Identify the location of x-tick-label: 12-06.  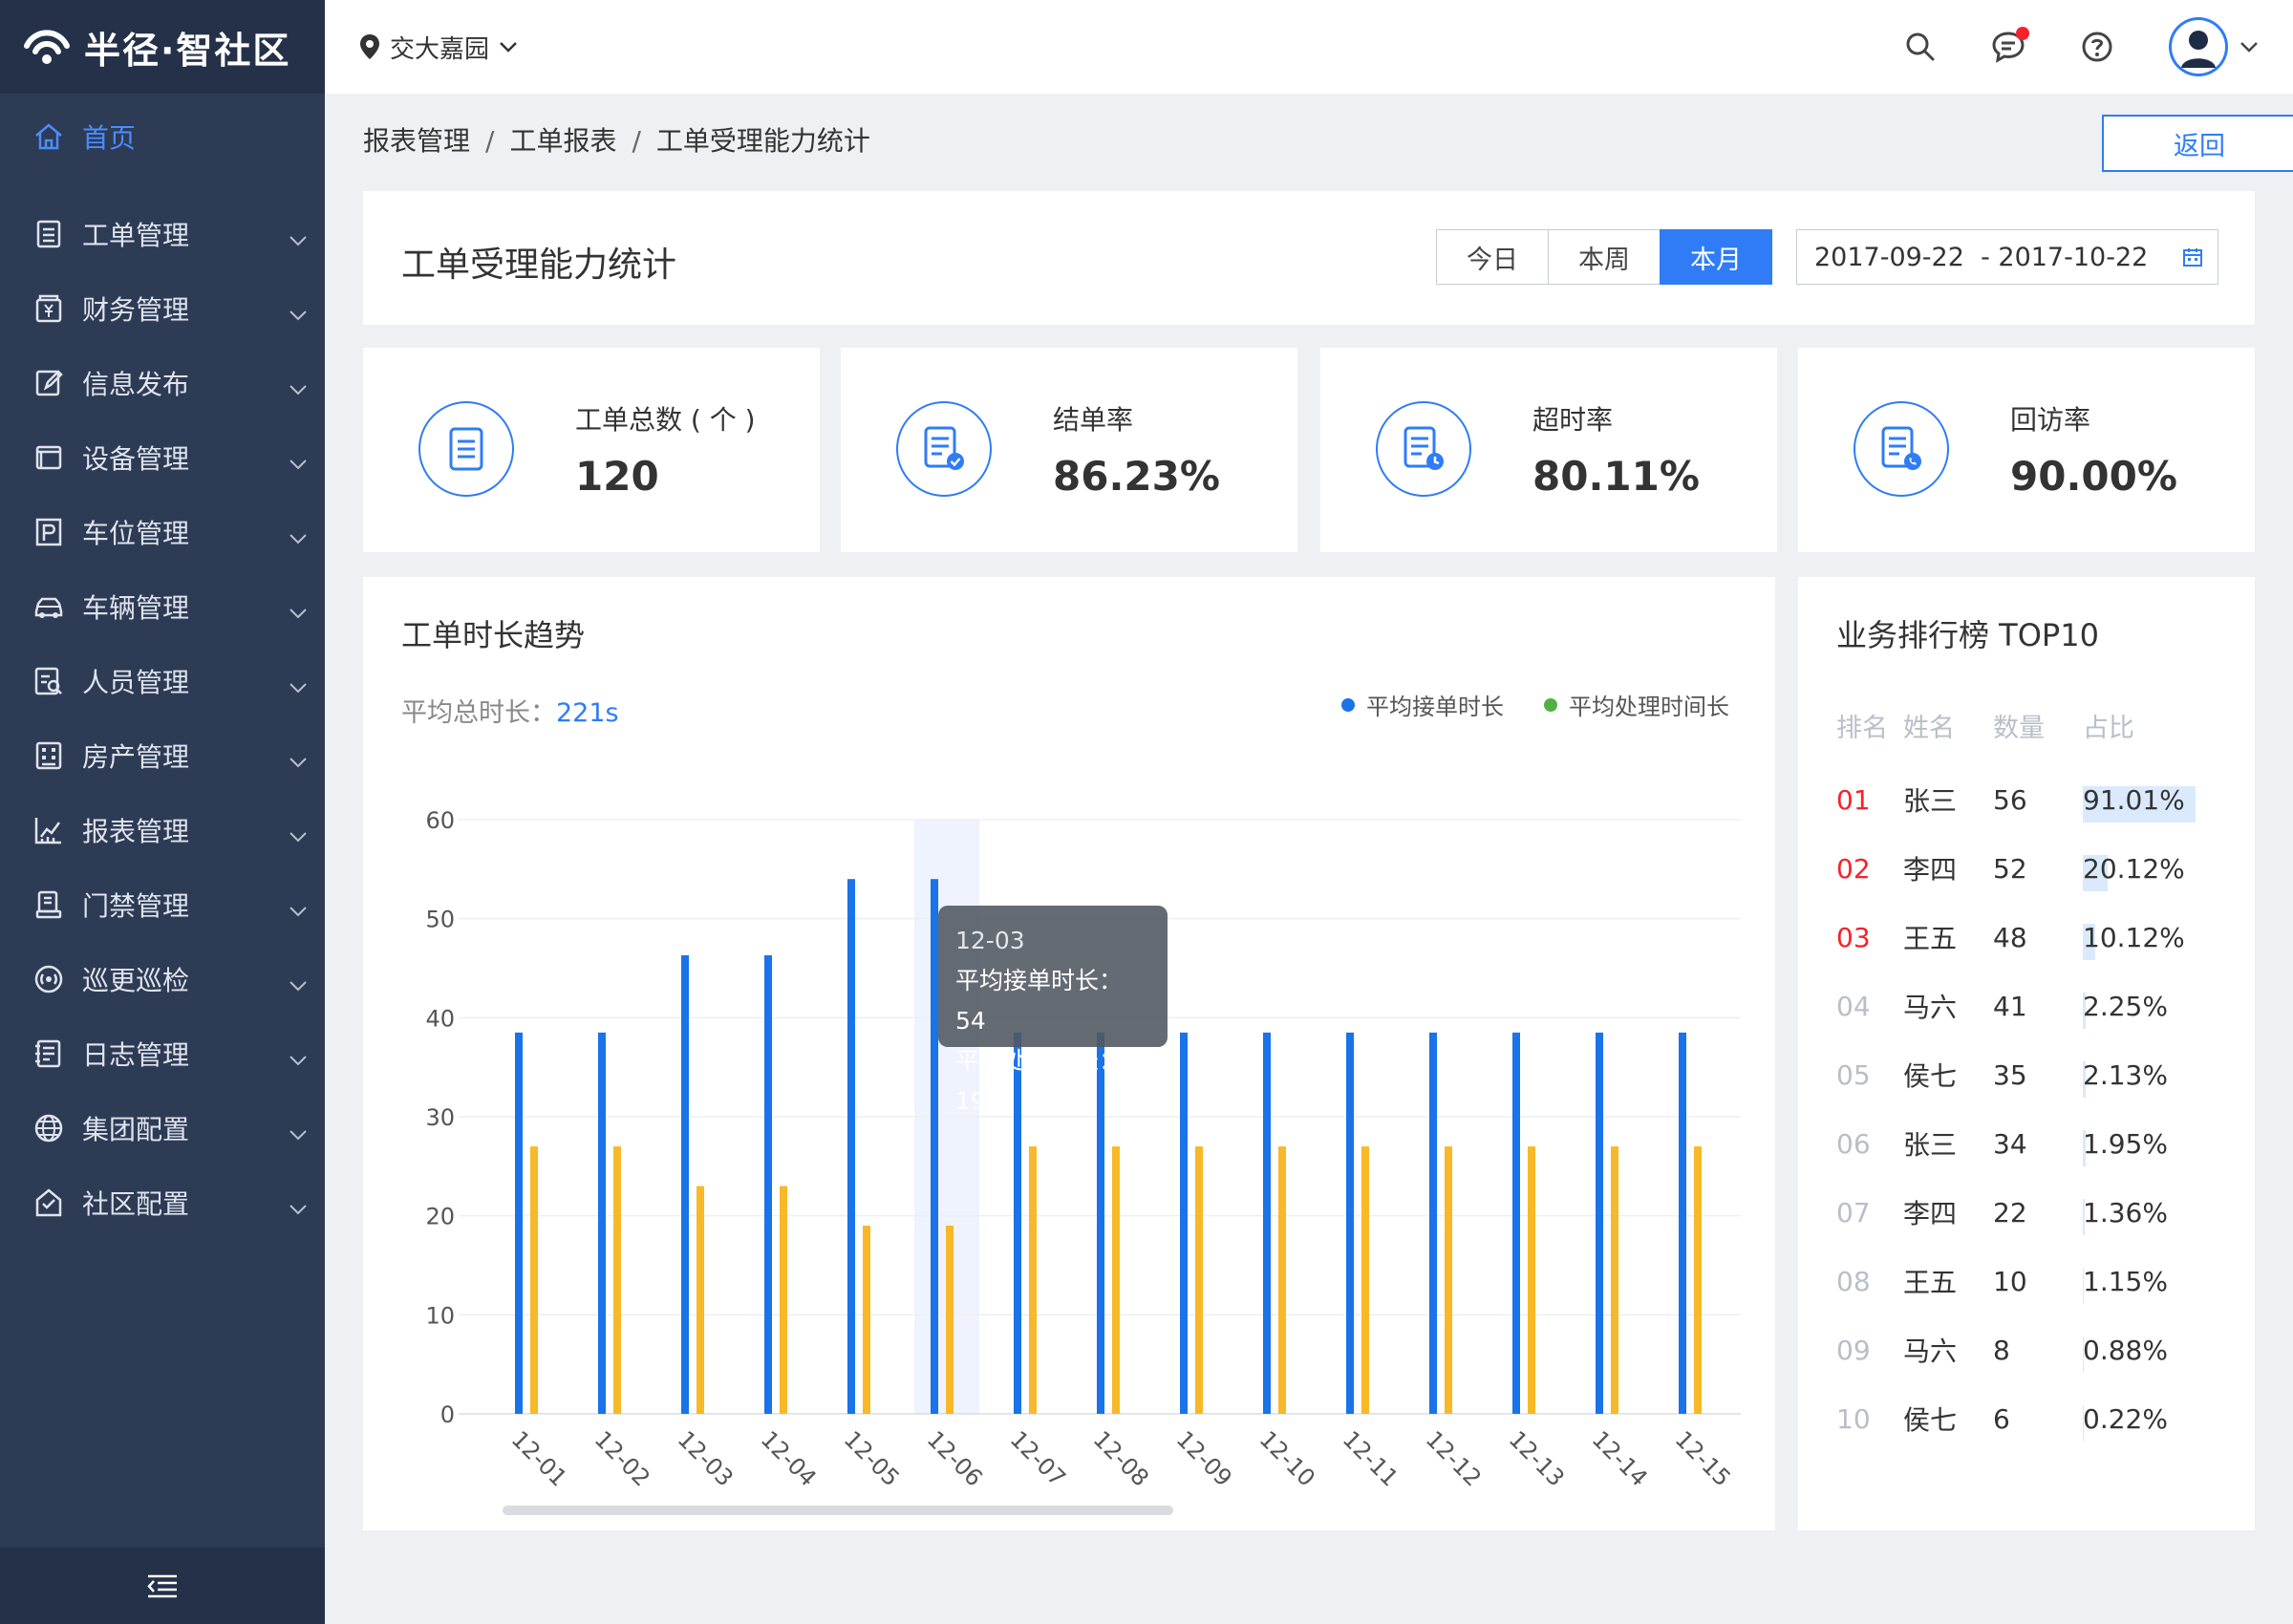
(955, 1458).